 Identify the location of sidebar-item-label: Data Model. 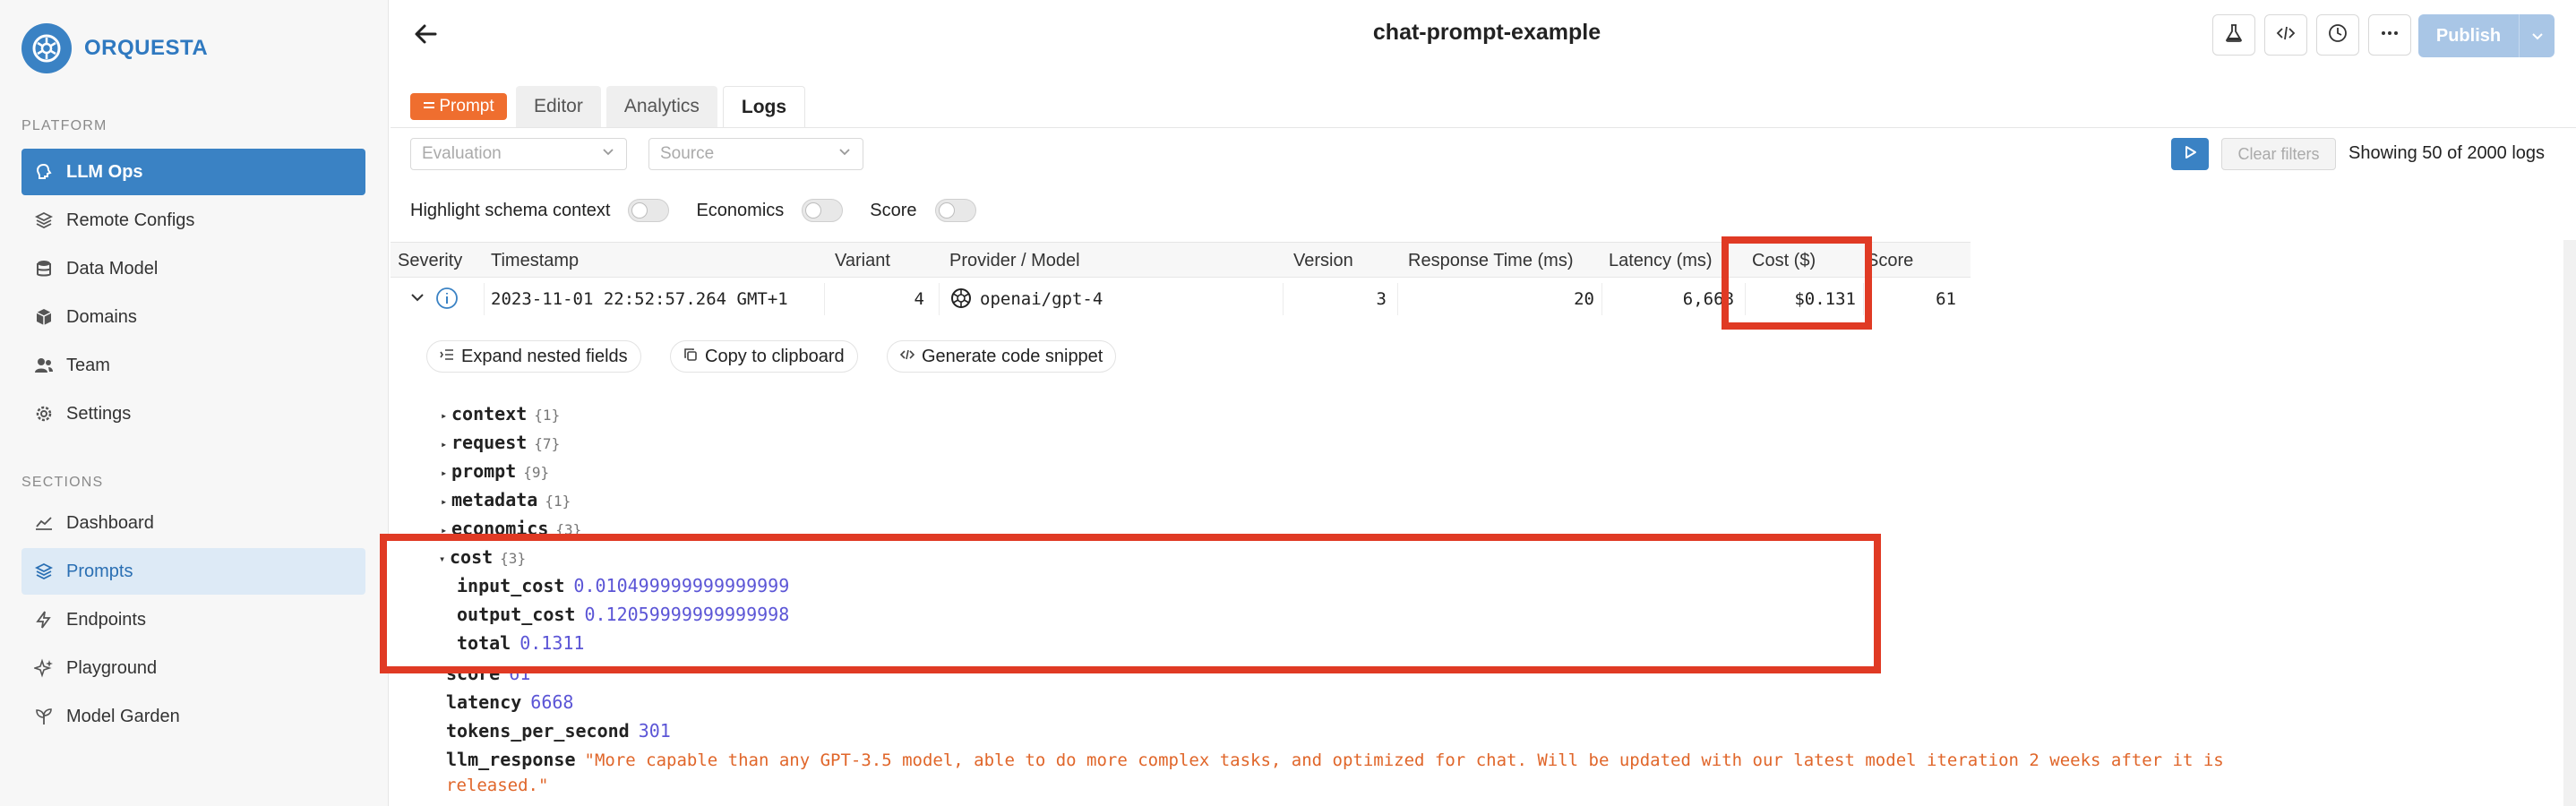
(112, 269).